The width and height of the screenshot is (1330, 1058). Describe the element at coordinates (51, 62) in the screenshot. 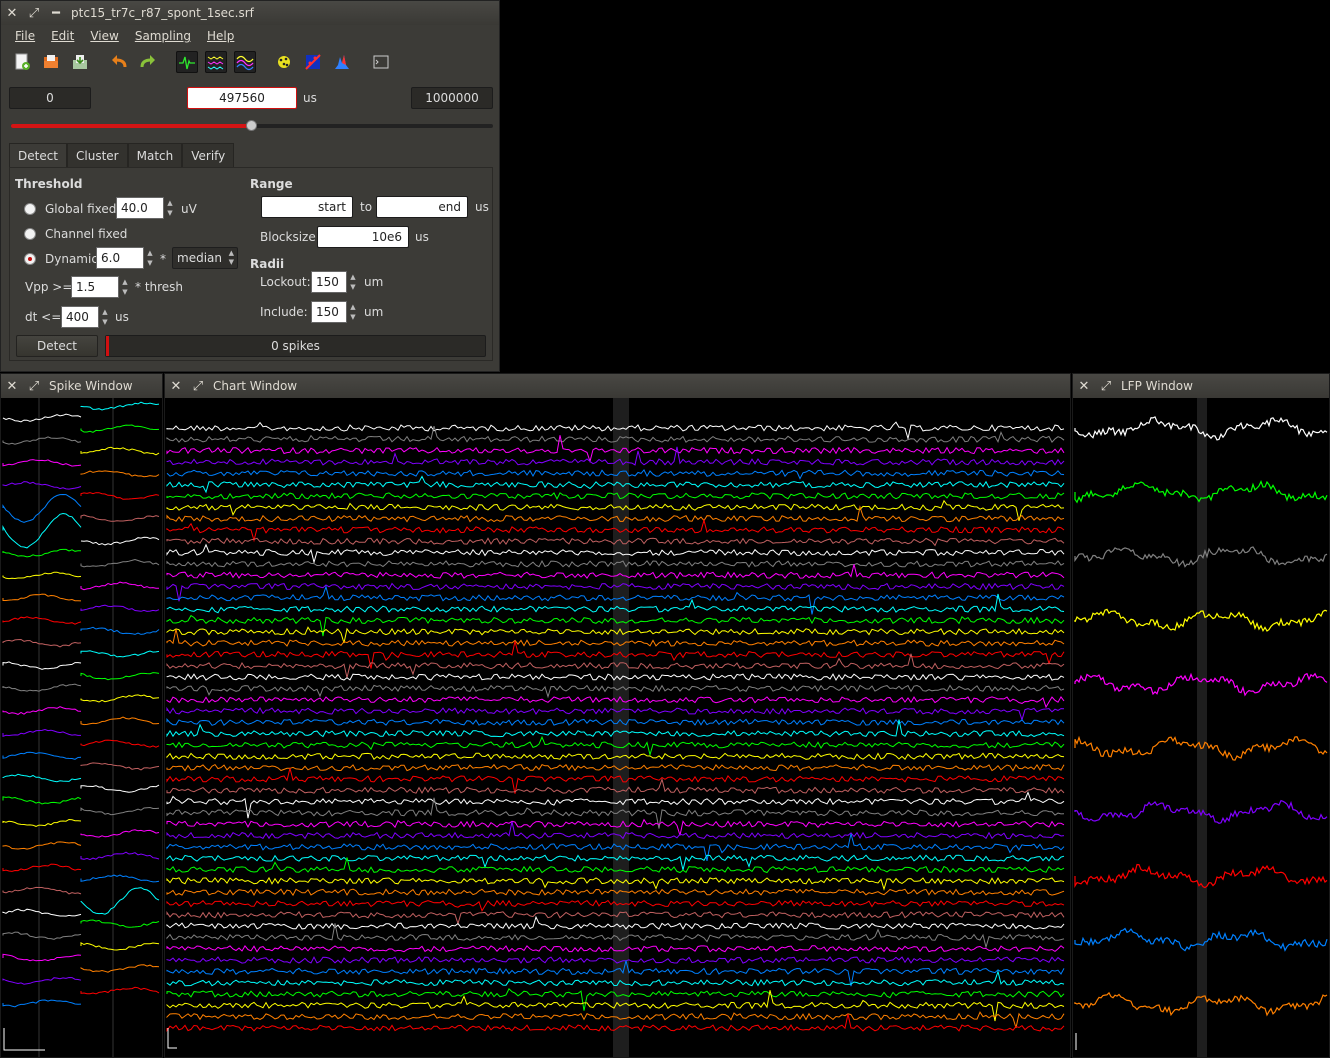

I see `open-file-icon` at that location.